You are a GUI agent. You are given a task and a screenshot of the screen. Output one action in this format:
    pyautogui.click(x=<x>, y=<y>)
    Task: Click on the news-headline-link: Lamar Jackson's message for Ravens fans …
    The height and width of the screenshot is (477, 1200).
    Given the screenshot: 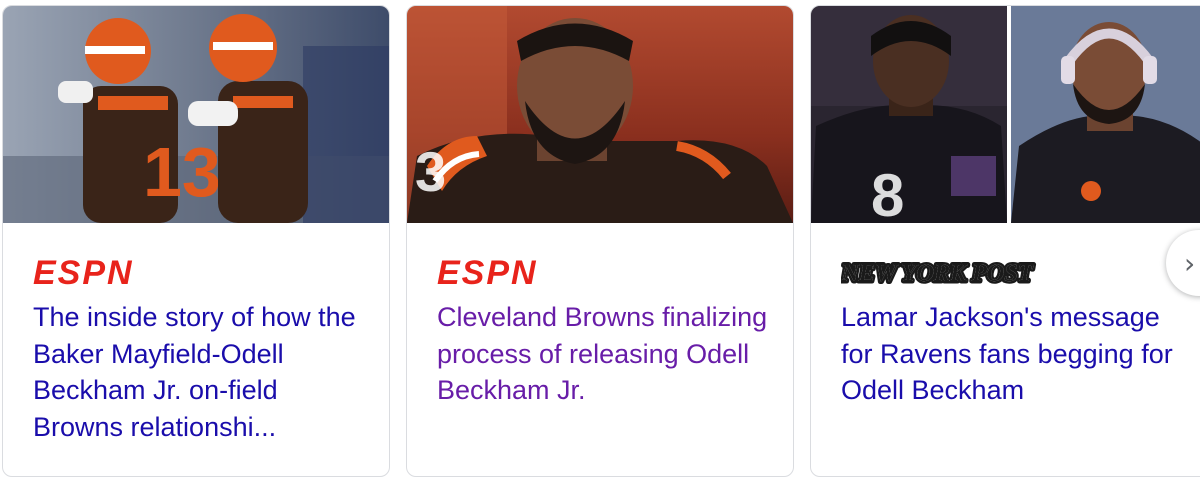 What is the action you would take?
    pyautogui.click(x=1011, y=354)
    